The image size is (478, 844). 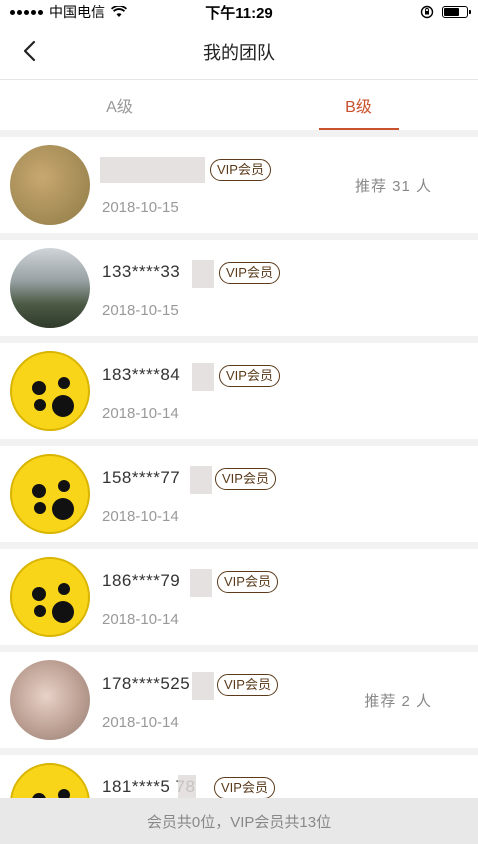 What do you see at coordinates (26, 12) in the screenshot?
I see `signal-icon` at bounding box center [26, 12].